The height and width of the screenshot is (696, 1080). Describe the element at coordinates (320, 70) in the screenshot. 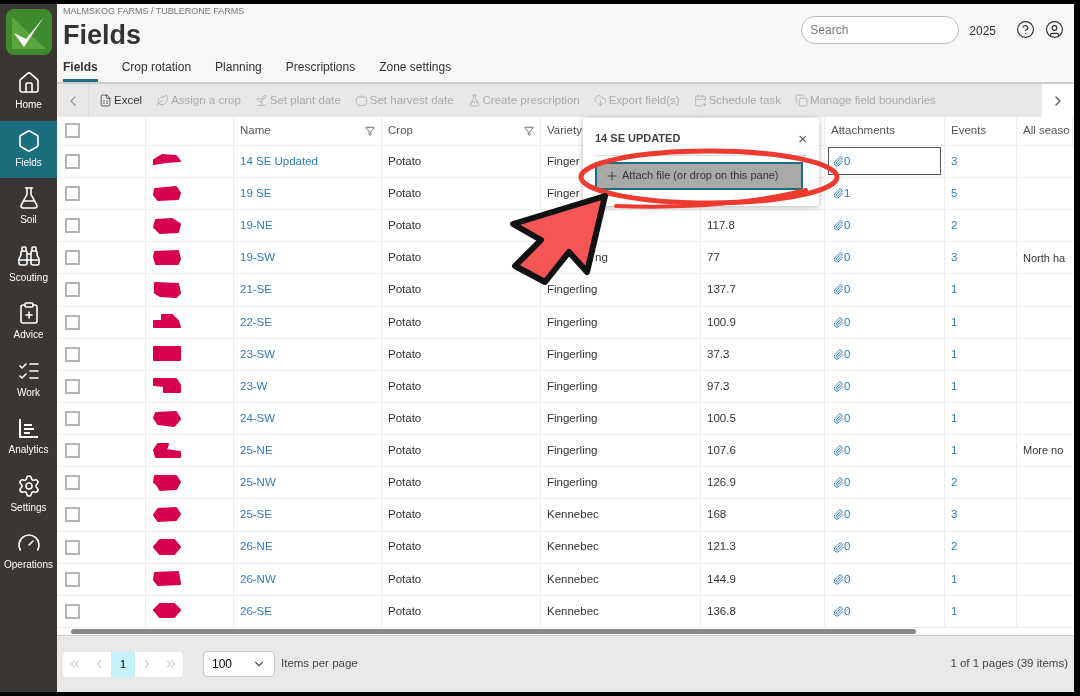

I see `tab: Prescriptions` at that location.